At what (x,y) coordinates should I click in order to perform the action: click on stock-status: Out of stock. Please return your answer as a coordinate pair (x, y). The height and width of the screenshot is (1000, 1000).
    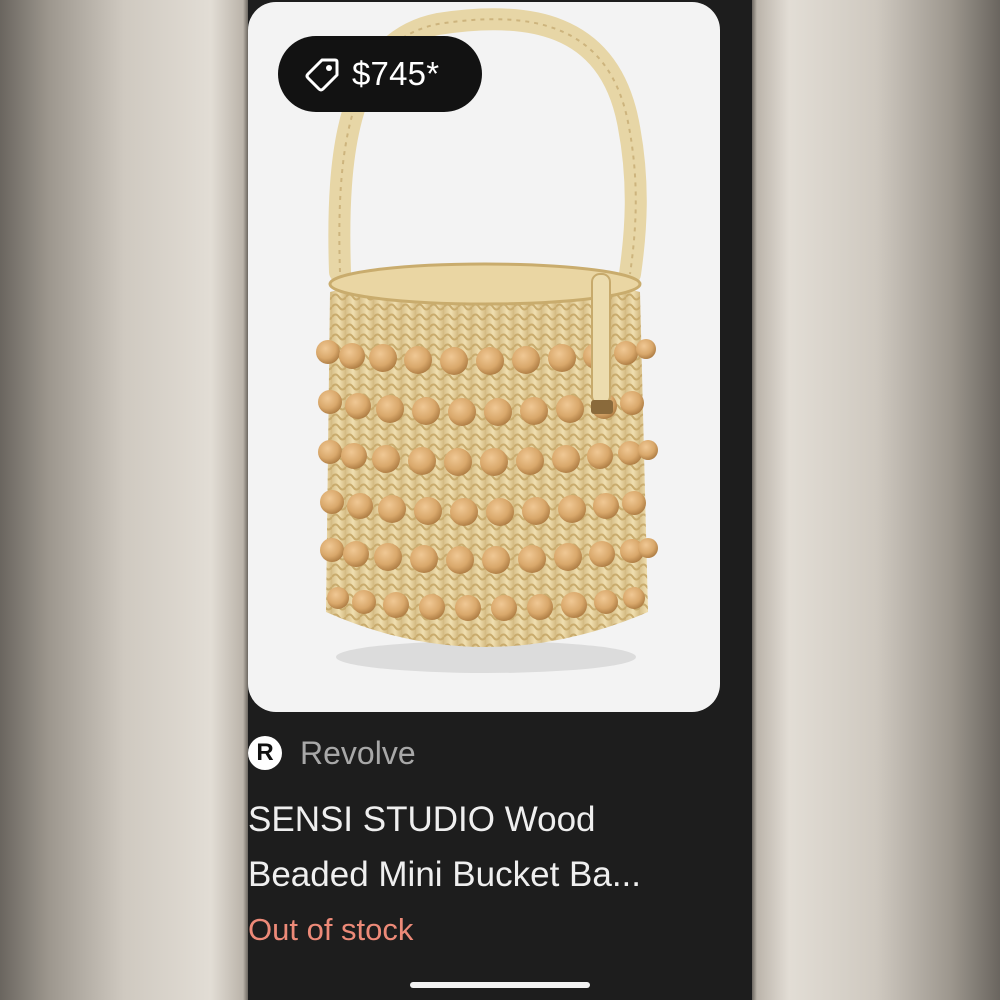
    Looking at the image, I should click on (331, 929).